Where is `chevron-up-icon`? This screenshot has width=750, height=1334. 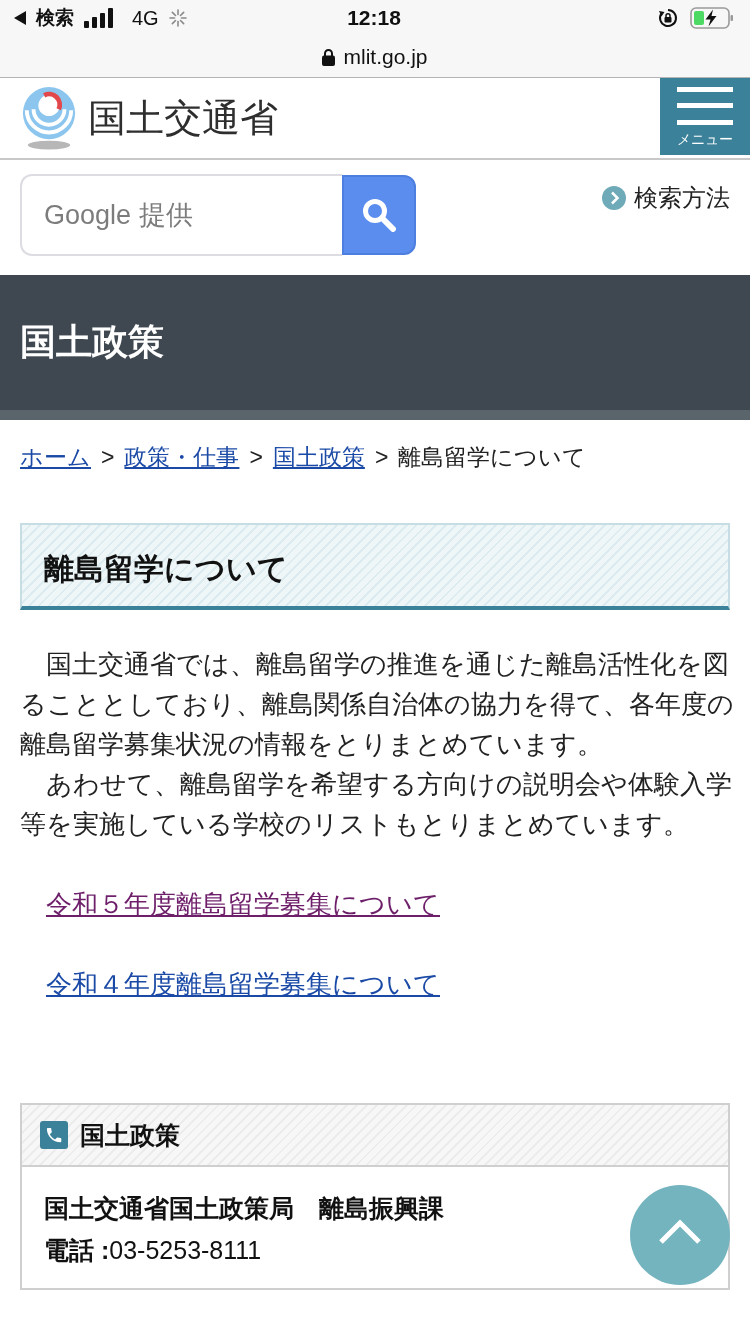 chevron-up-icon is located at coordinates (680, 1232).